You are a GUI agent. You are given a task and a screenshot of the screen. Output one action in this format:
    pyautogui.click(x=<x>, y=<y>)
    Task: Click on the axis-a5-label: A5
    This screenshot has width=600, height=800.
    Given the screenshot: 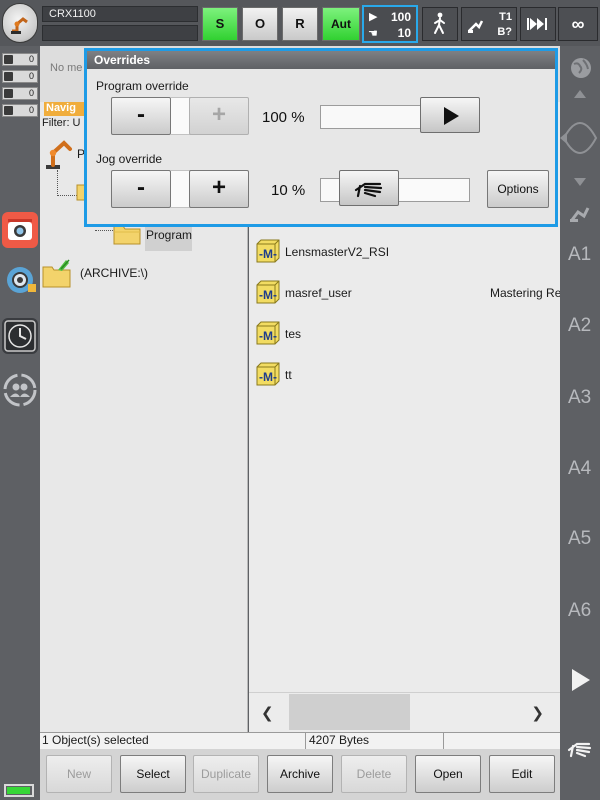 What is the action you would take?
    pyautogui.click(x=579, y=539)
    